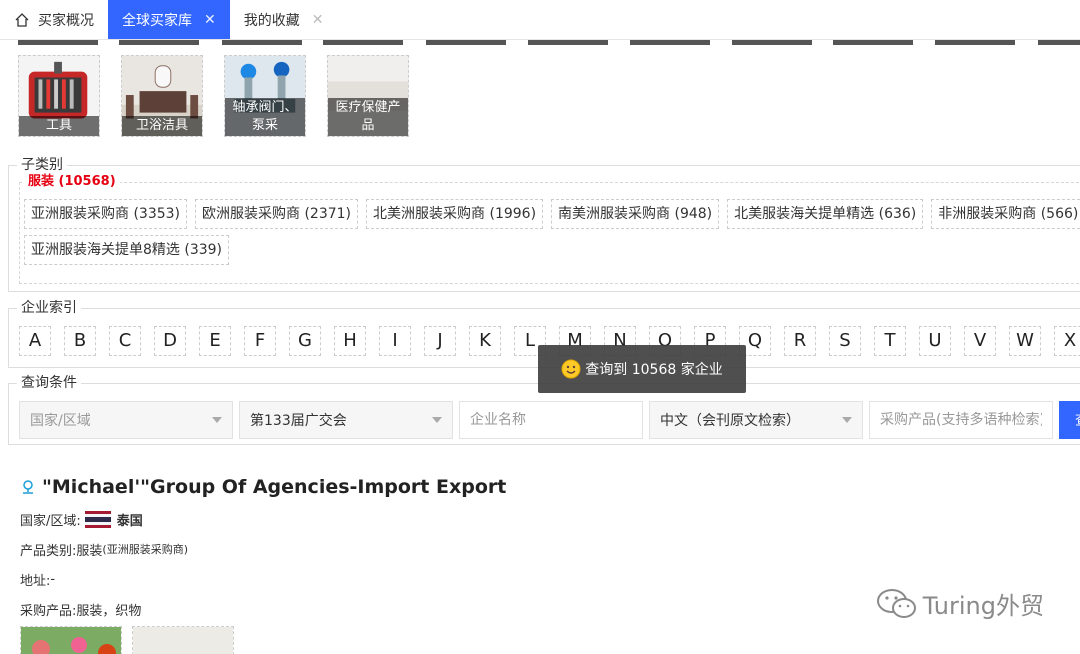 This screenshot has height=654, width=1080. I want to click on category-card-medical: 医疗保健产品, so click(368, 96).